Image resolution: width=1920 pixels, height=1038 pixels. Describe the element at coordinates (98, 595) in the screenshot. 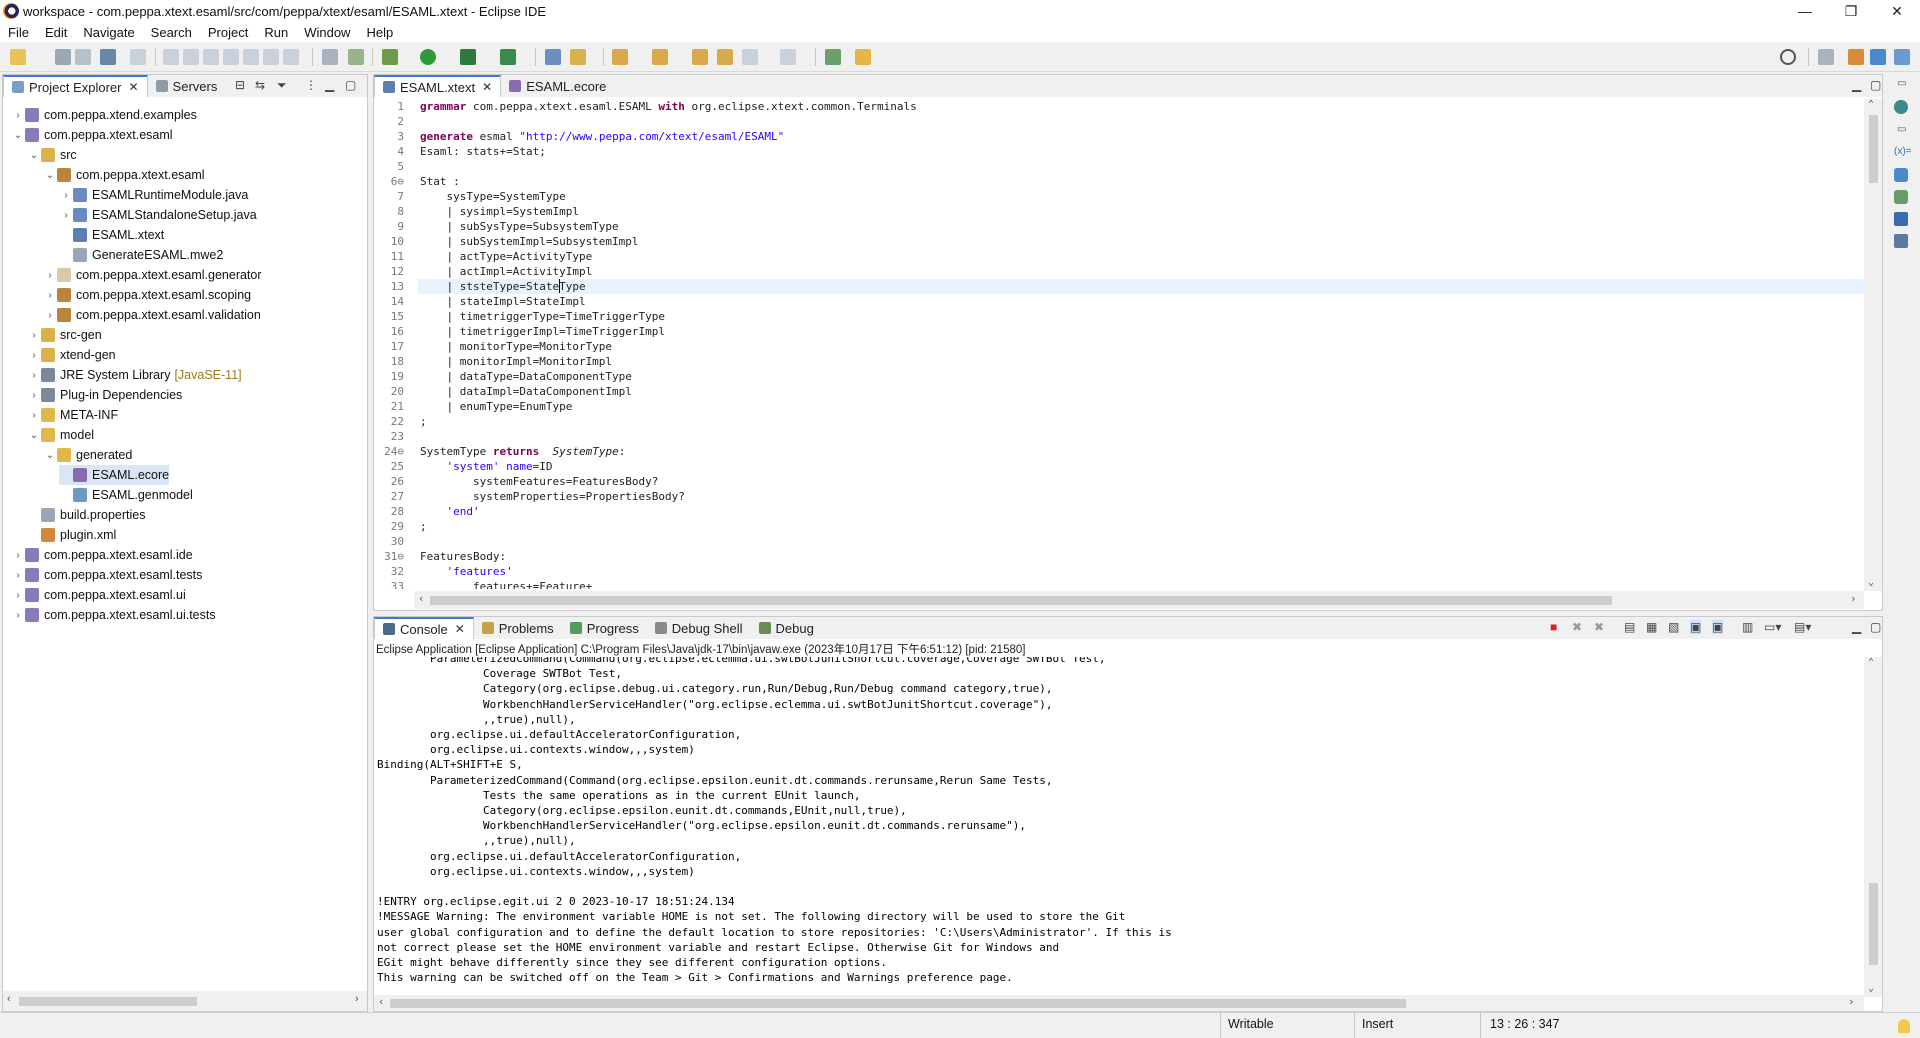

I see `tree-item: › com.peppa.xtext.esaml.ui` at that location.